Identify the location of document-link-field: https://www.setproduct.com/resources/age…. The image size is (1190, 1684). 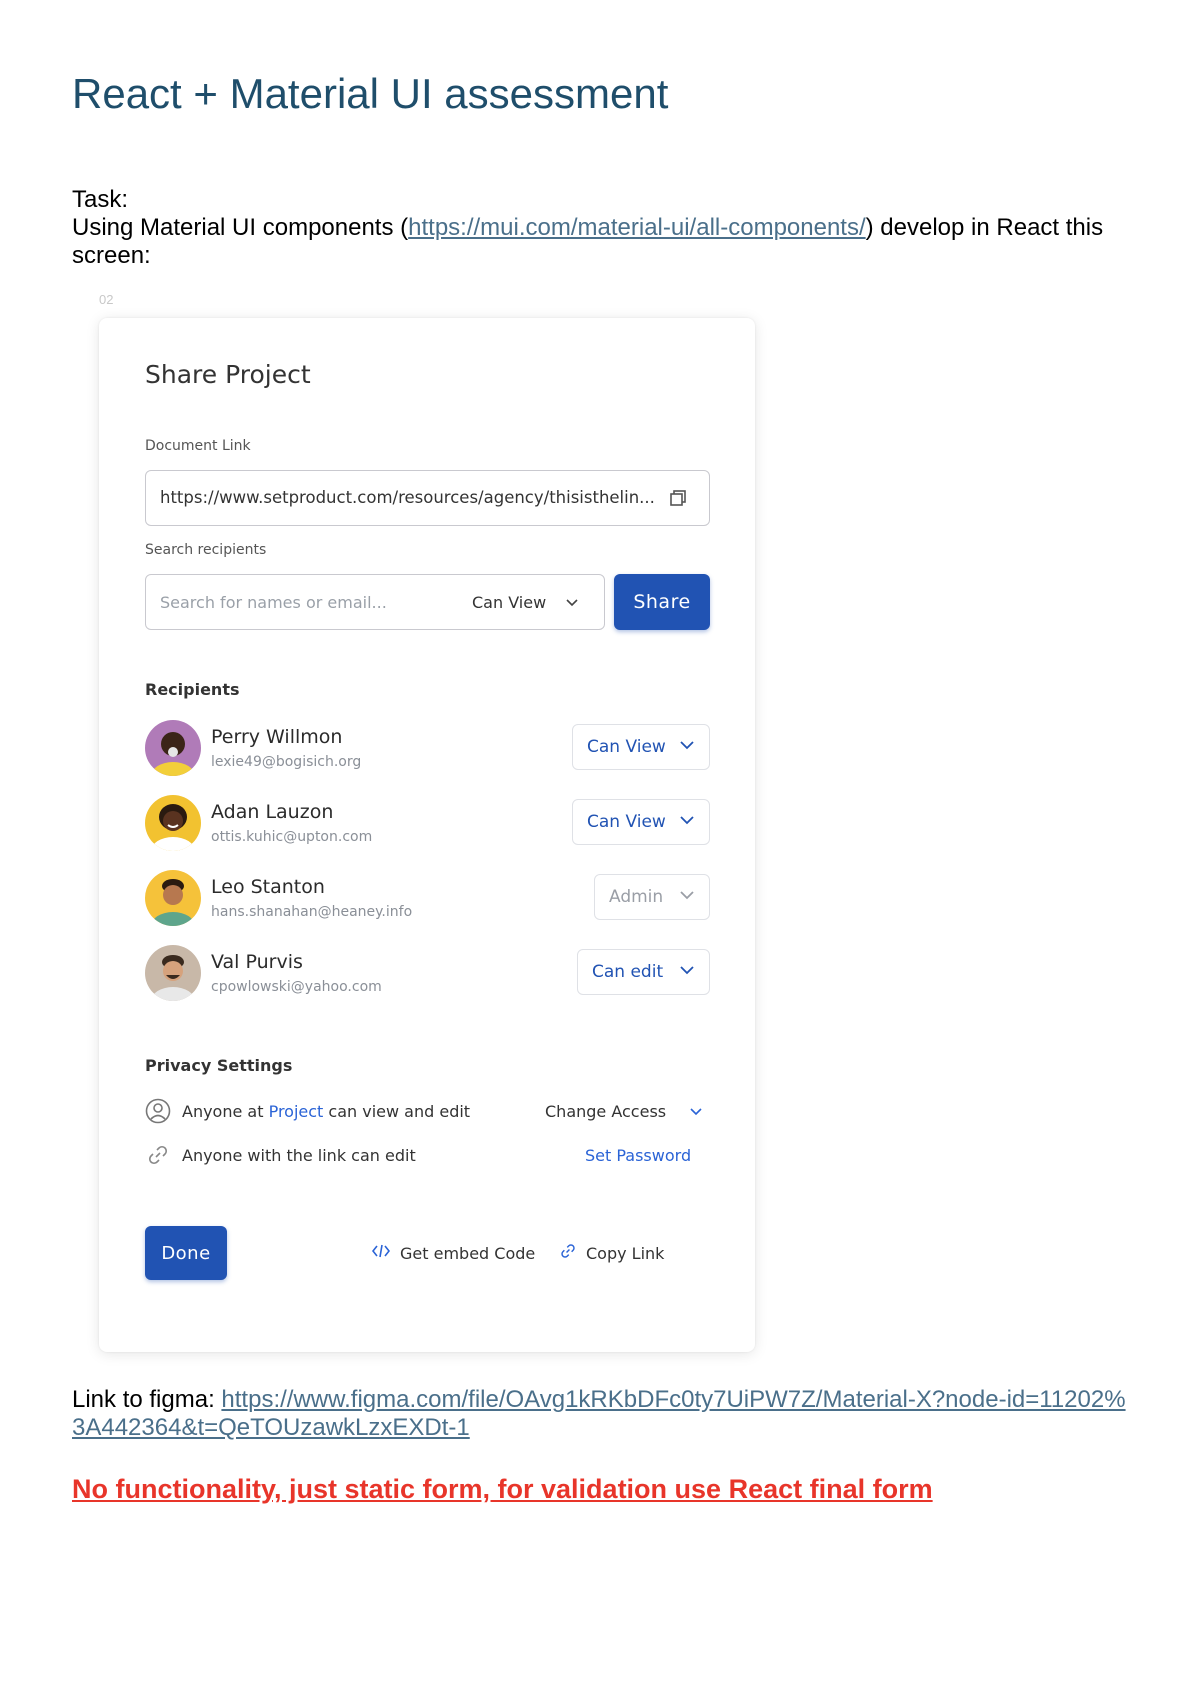
(427, 498).